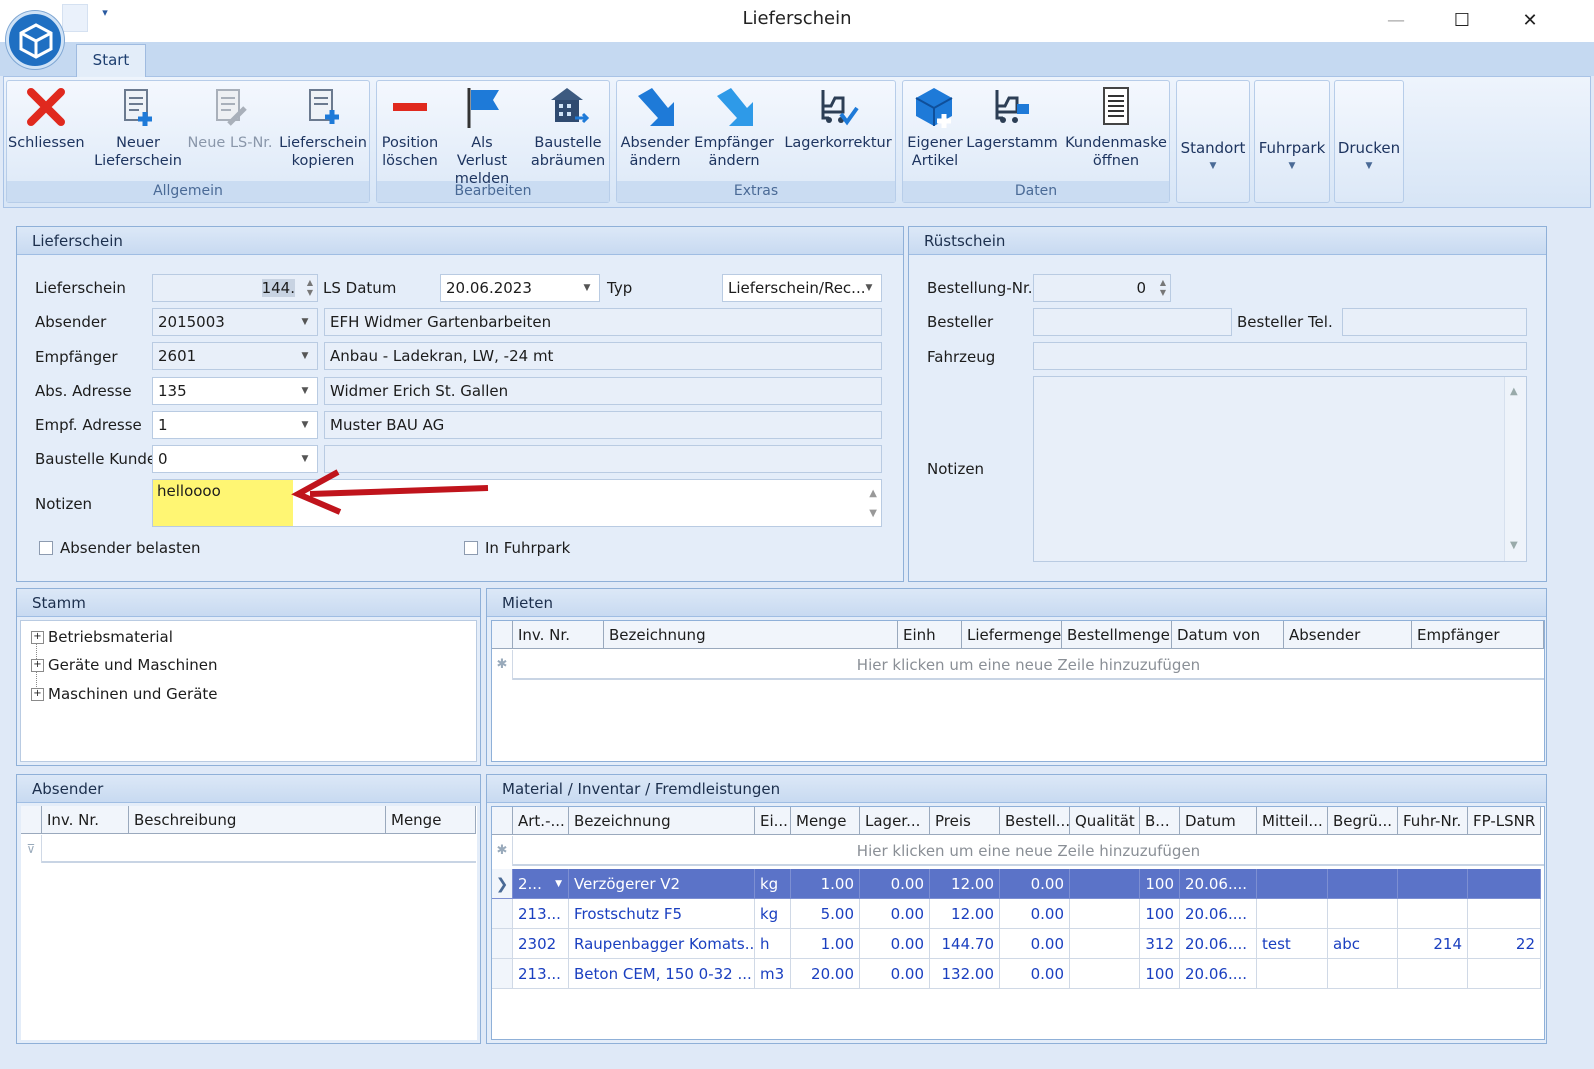  What do you see at coordinates (1478, 635) in the screenshot?
I see `column-header: Empfänger` at bounding box center [1478, 635].